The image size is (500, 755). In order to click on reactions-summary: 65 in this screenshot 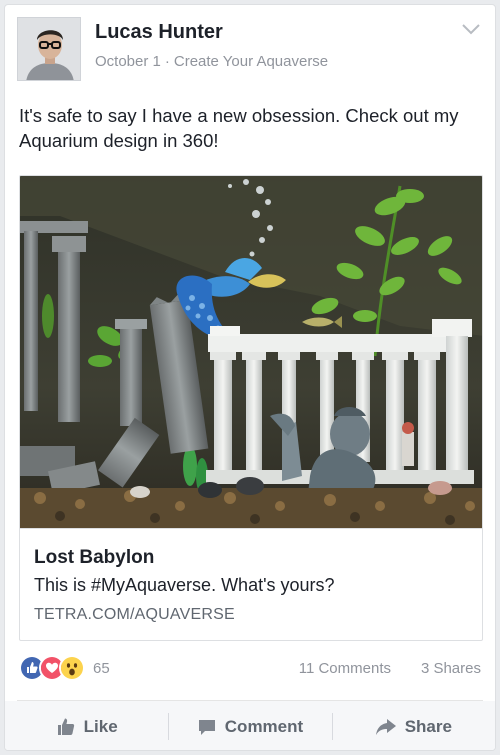, I will do `click(64, 668)`.